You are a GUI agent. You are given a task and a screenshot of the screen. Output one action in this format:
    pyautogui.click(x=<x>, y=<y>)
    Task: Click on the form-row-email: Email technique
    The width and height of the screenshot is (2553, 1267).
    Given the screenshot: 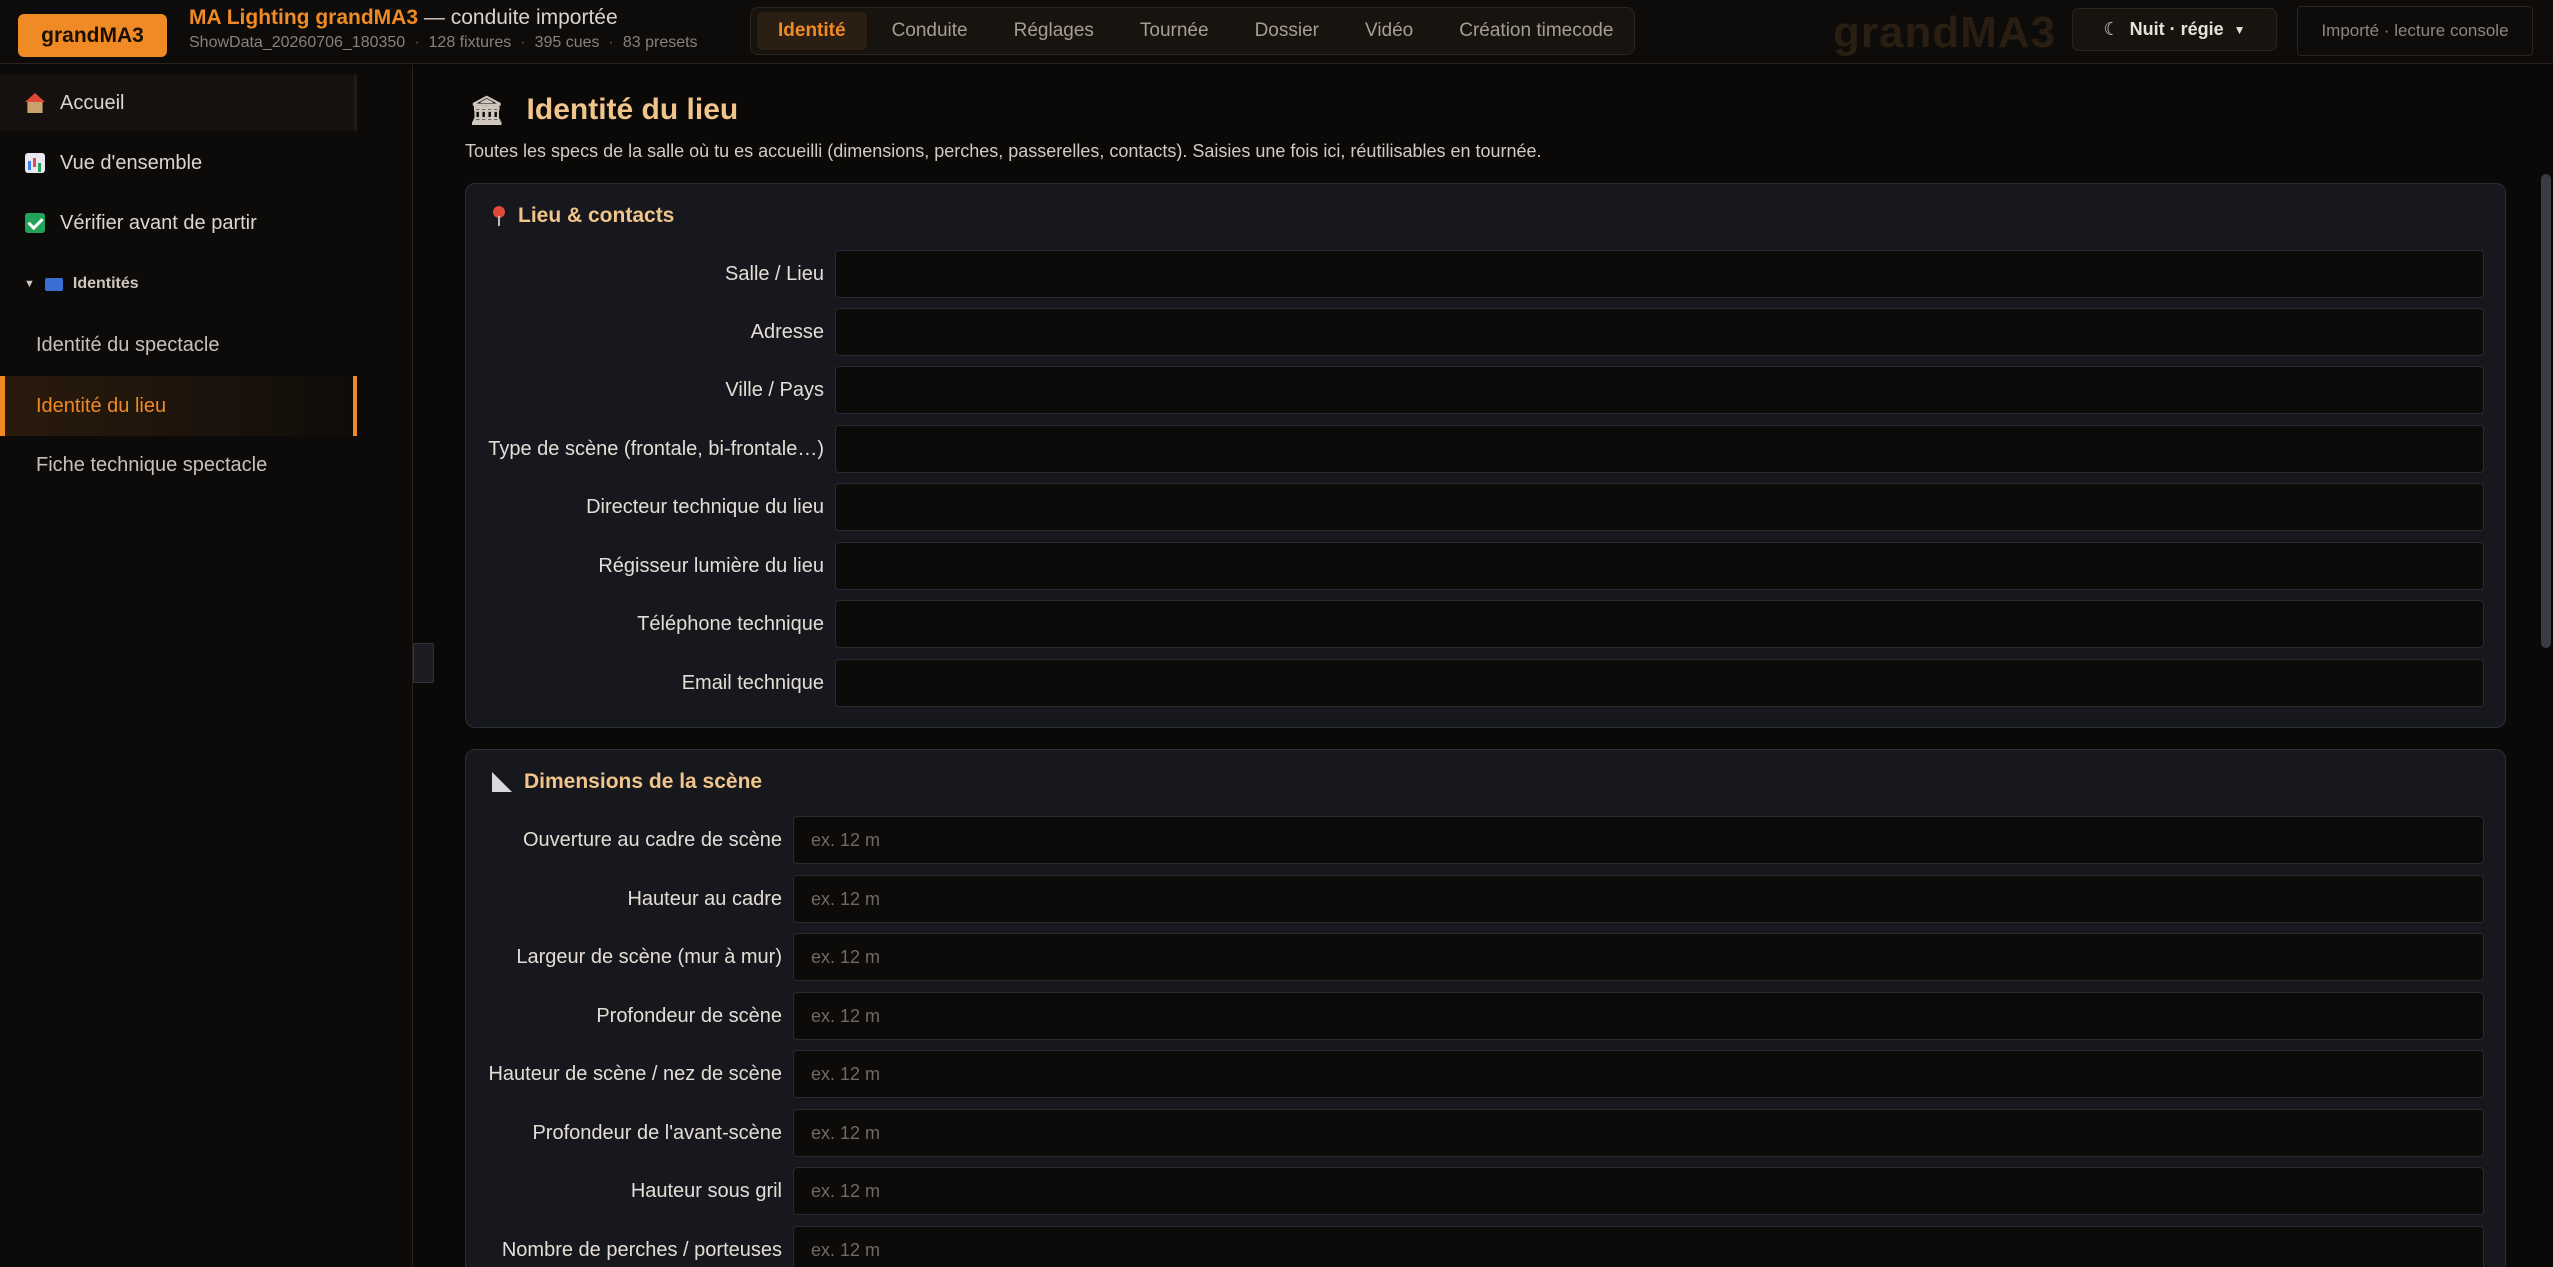 What is the action you would take?
    pyautogui.click(x=1485, y=683)
    